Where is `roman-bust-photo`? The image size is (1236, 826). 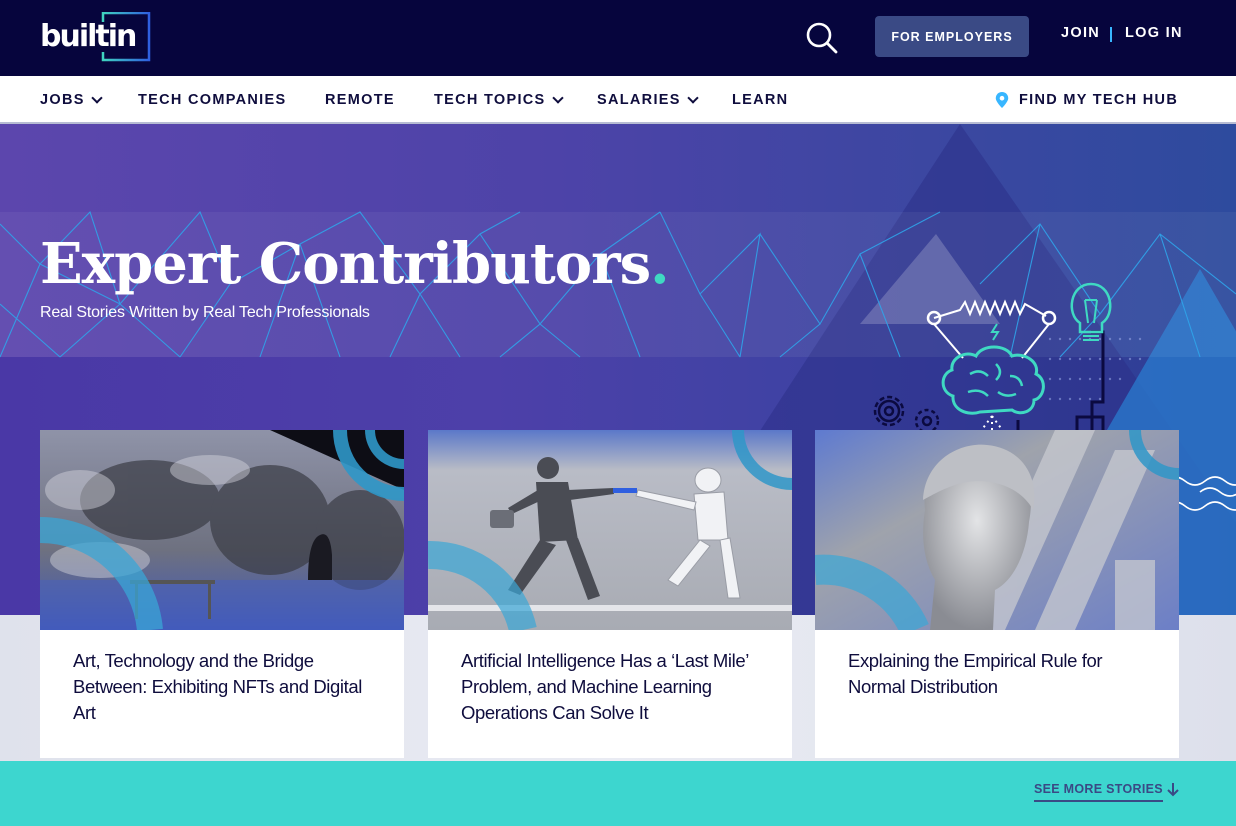 roman-bust-photo is located at coordinates (997, 530).